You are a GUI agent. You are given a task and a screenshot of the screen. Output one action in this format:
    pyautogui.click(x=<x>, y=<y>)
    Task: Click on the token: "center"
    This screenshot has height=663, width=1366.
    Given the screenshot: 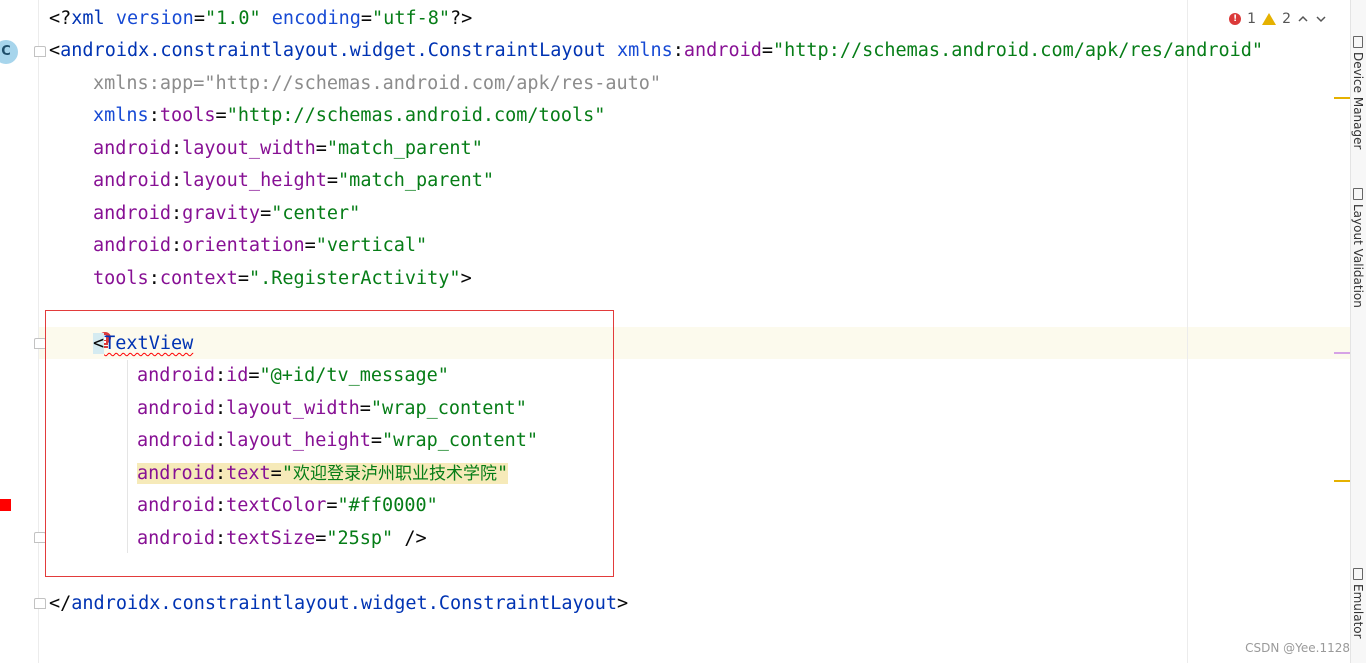 What is the action you would take?
    pyautogui.click(x=316, y=213)
    